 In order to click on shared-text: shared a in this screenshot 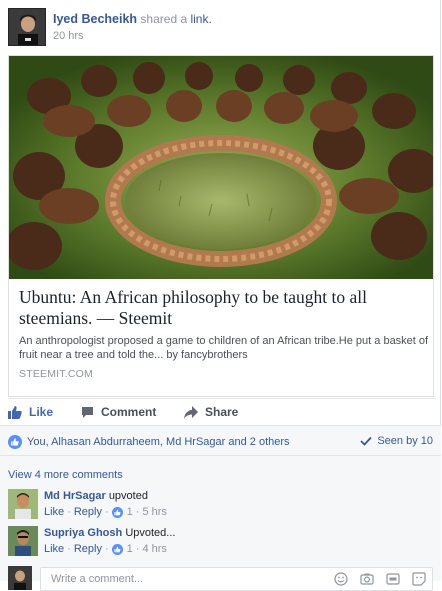, I will do `click(164, 19)`.